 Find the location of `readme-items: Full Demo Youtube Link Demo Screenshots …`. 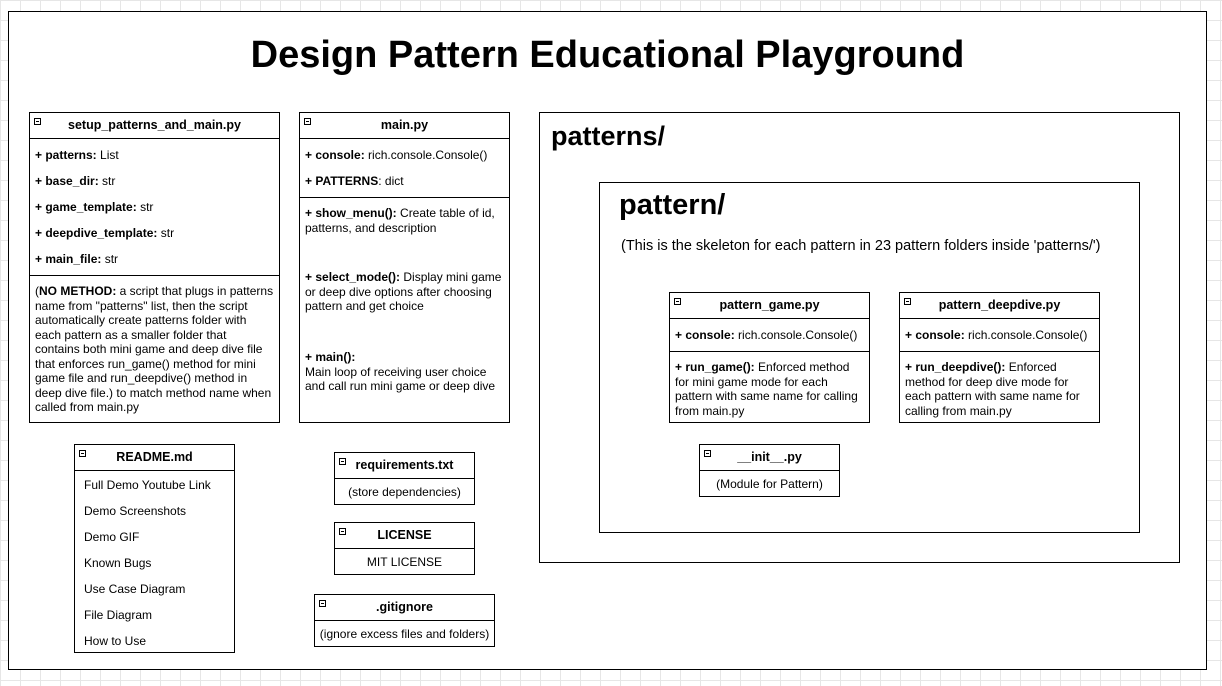

readme-items: Full Demo Youtube Link Demo Screenshots … is located at coordinates (154, 562).